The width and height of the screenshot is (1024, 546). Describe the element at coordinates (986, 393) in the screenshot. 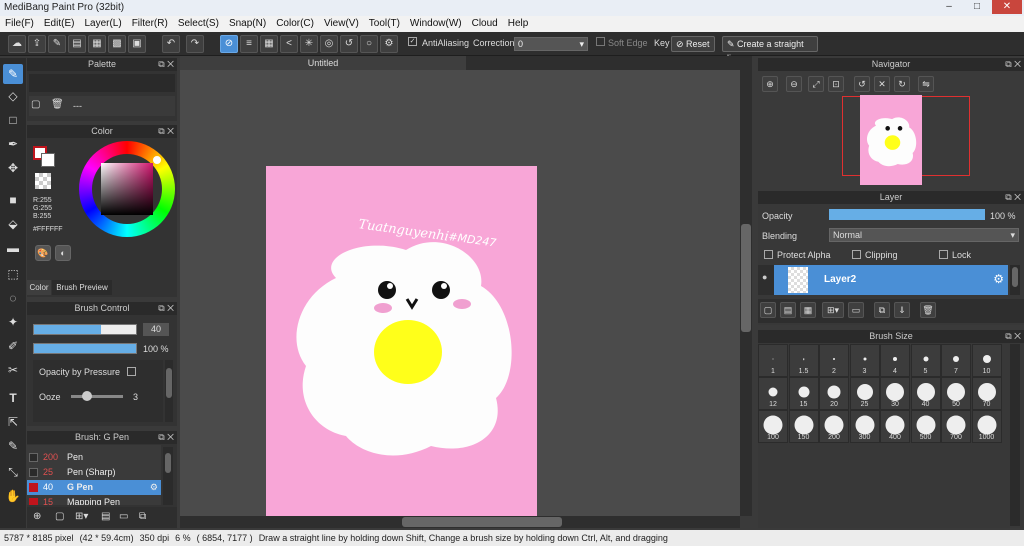

I see `brush-size-option: 70` at that location.